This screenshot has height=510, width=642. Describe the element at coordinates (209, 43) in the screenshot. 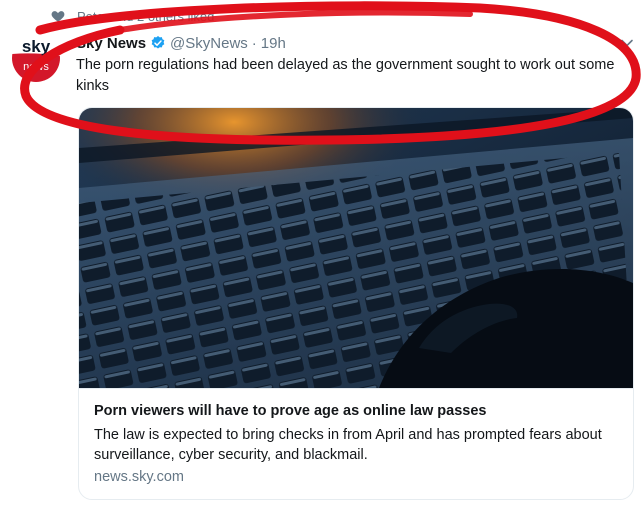

I see `author-handle: @SkyNews` at that location.